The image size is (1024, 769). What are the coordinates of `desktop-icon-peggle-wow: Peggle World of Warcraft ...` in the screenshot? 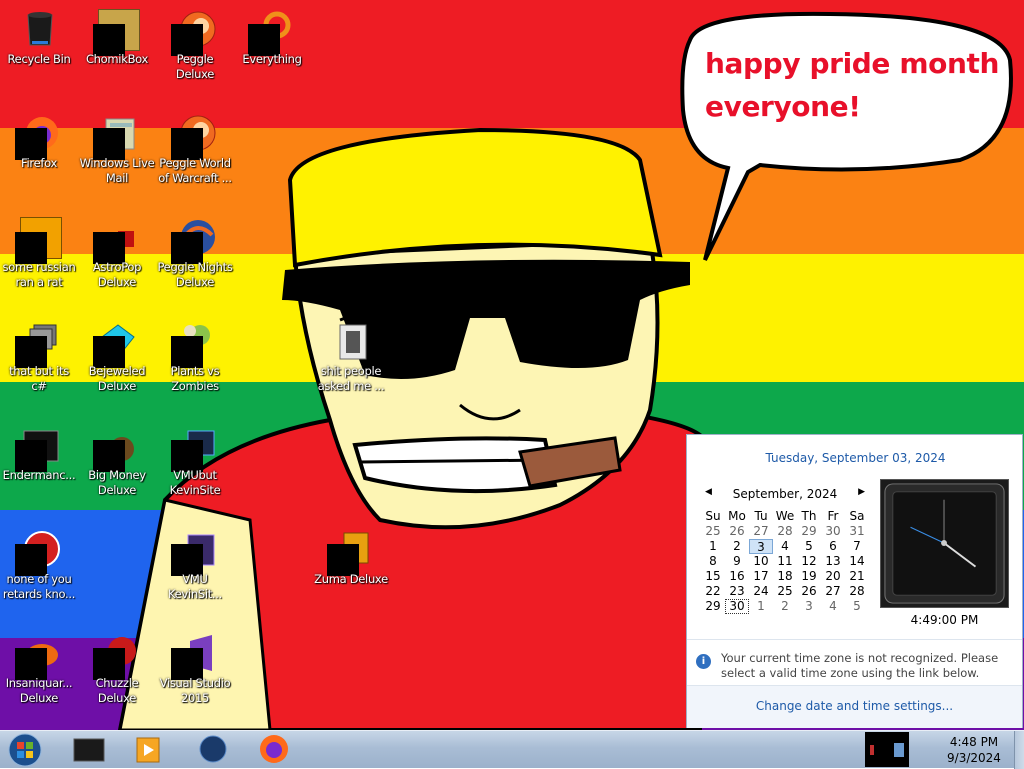 It's located at (195, 156).